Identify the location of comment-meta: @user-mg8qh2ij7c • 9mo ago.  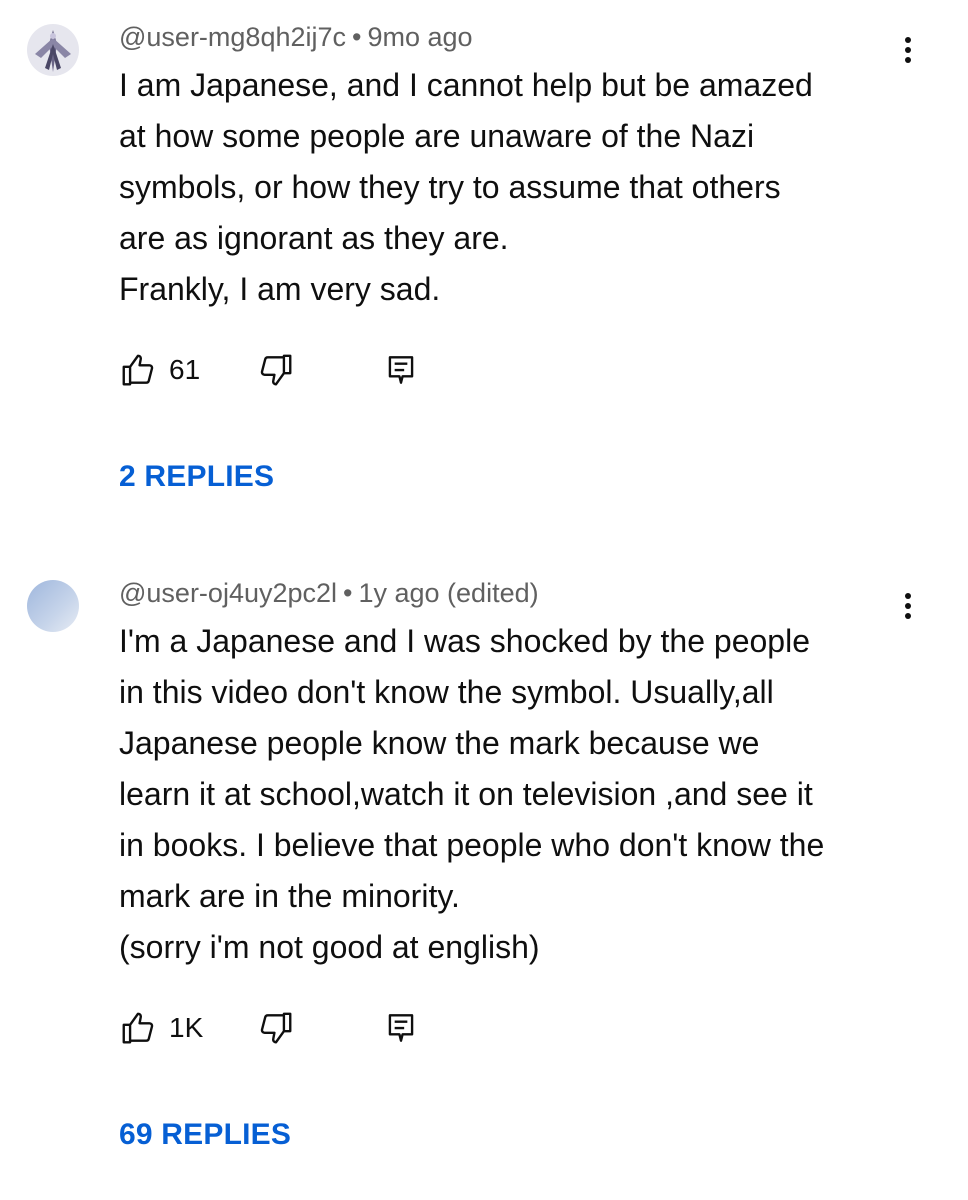
(296, 37).